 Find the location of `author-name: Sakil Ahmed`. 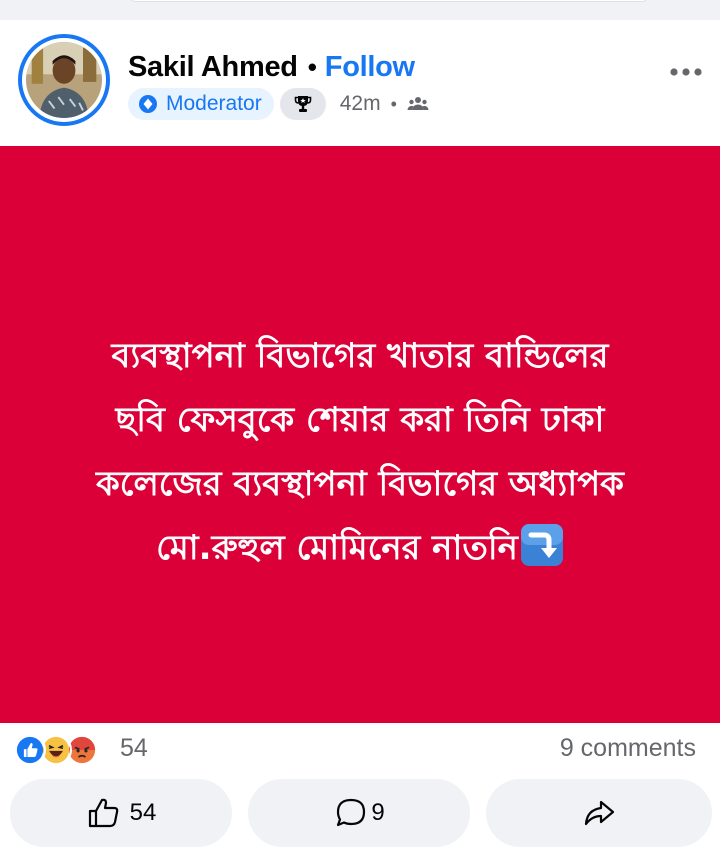

author-name: Sakil Ahmed is located at coordinates (213, 67).